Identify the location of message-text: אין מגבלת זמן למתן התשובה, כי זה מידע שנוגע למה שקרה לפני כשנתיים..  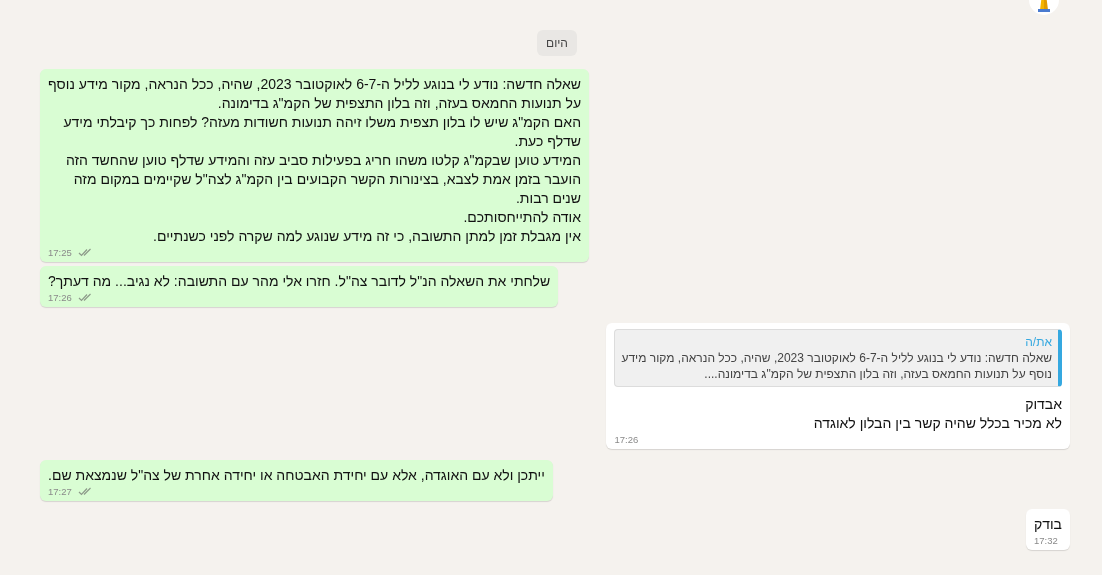
(367, 236).